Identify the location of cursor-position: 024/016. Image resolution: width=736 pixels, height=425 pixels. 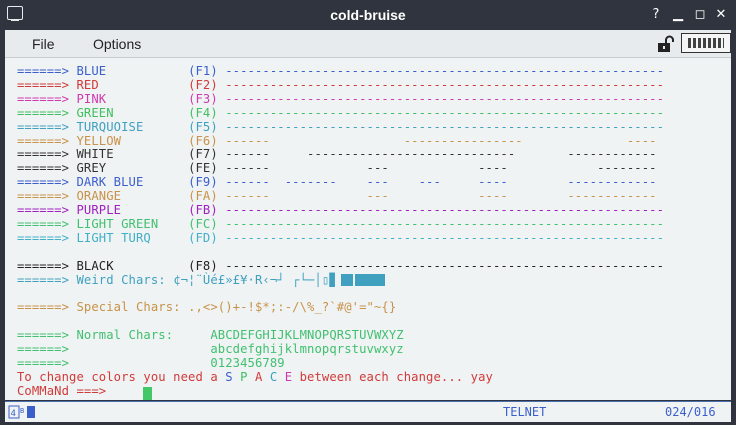
(690, 412).